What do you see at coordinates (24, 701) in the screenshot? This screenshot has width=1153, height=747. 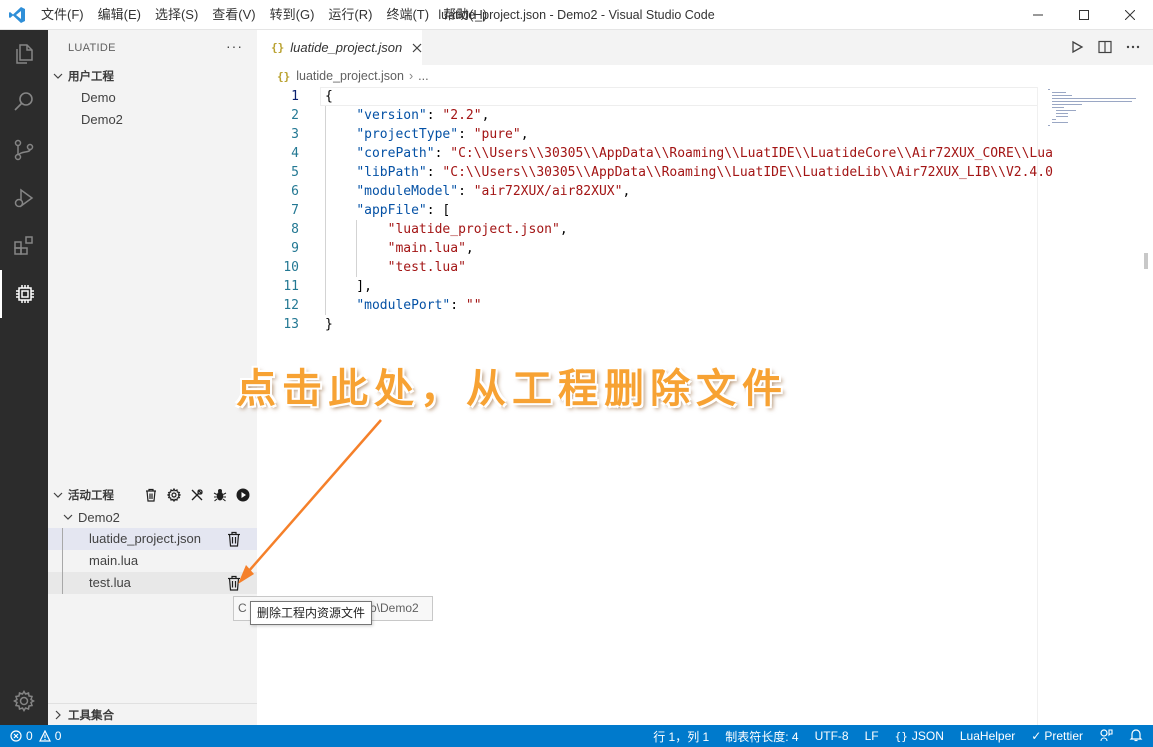 I see `settings-gear-icon` at bounding box center [24, 701].